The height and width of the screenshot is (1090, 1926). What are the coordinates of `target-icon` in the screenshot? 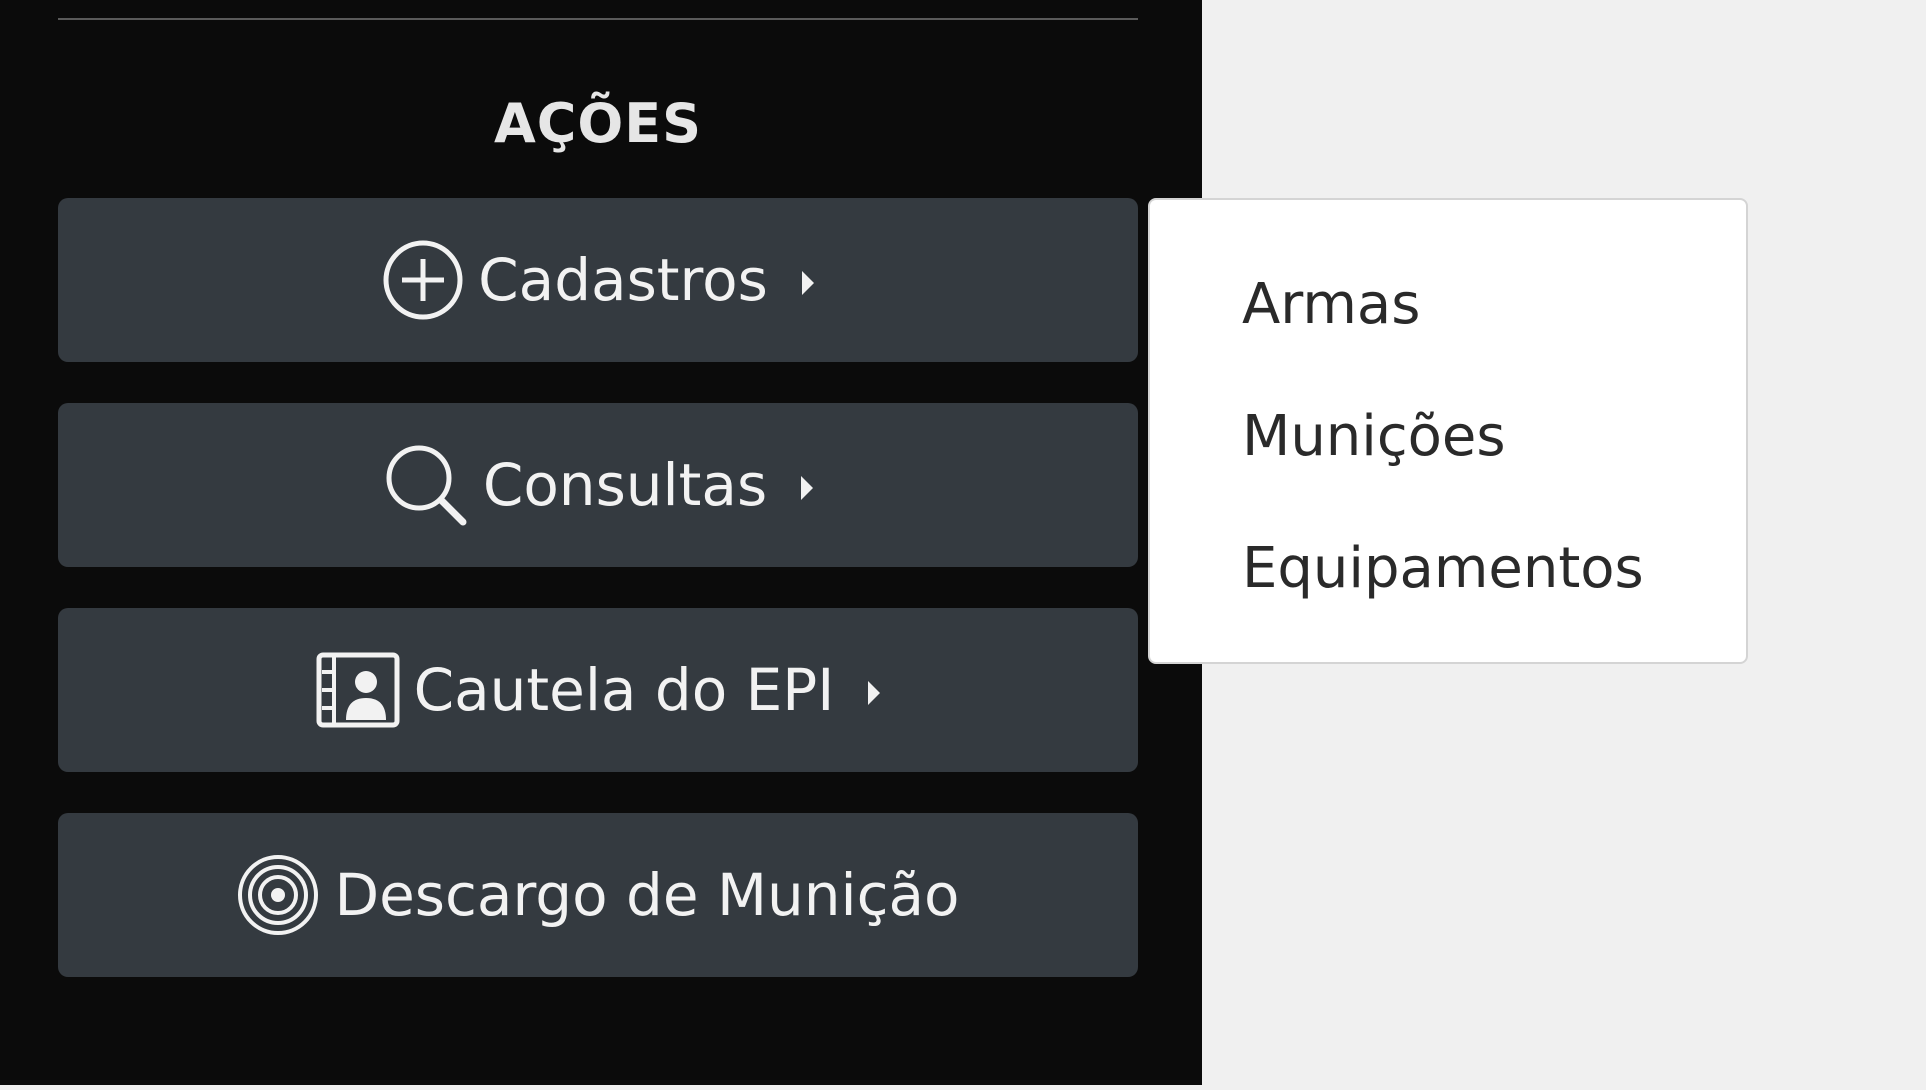 It's located at (278, 895).